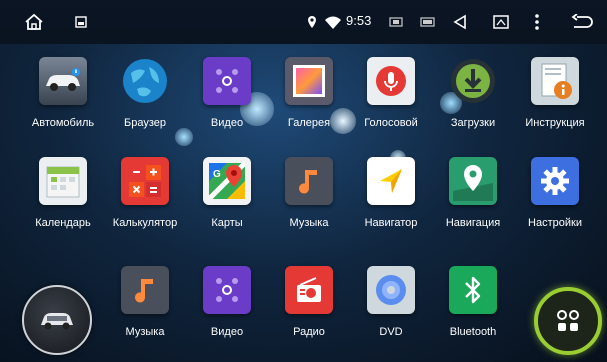 This screenshot has width=607, height=362. Describe the element at coordinates (227, 223) in the screenshot. I see `app-label: Карты` at that location.